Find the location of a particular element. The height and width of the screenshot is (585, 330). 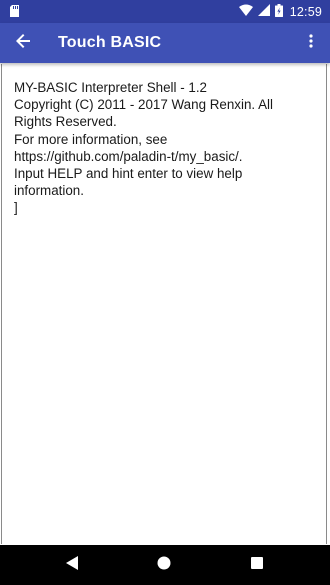

cellular-signal-icon is located at coordinates (263, 11).